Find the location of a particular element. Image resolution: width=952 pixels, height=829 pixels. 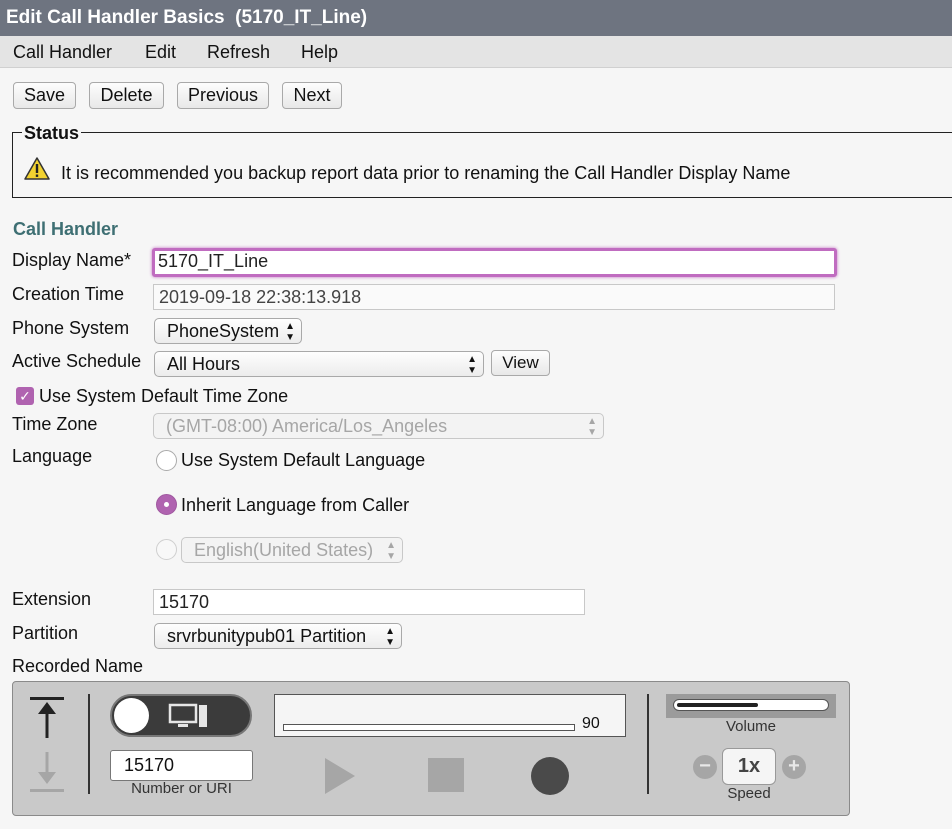

language-radio-system-default is located at coordinates (166, 460).